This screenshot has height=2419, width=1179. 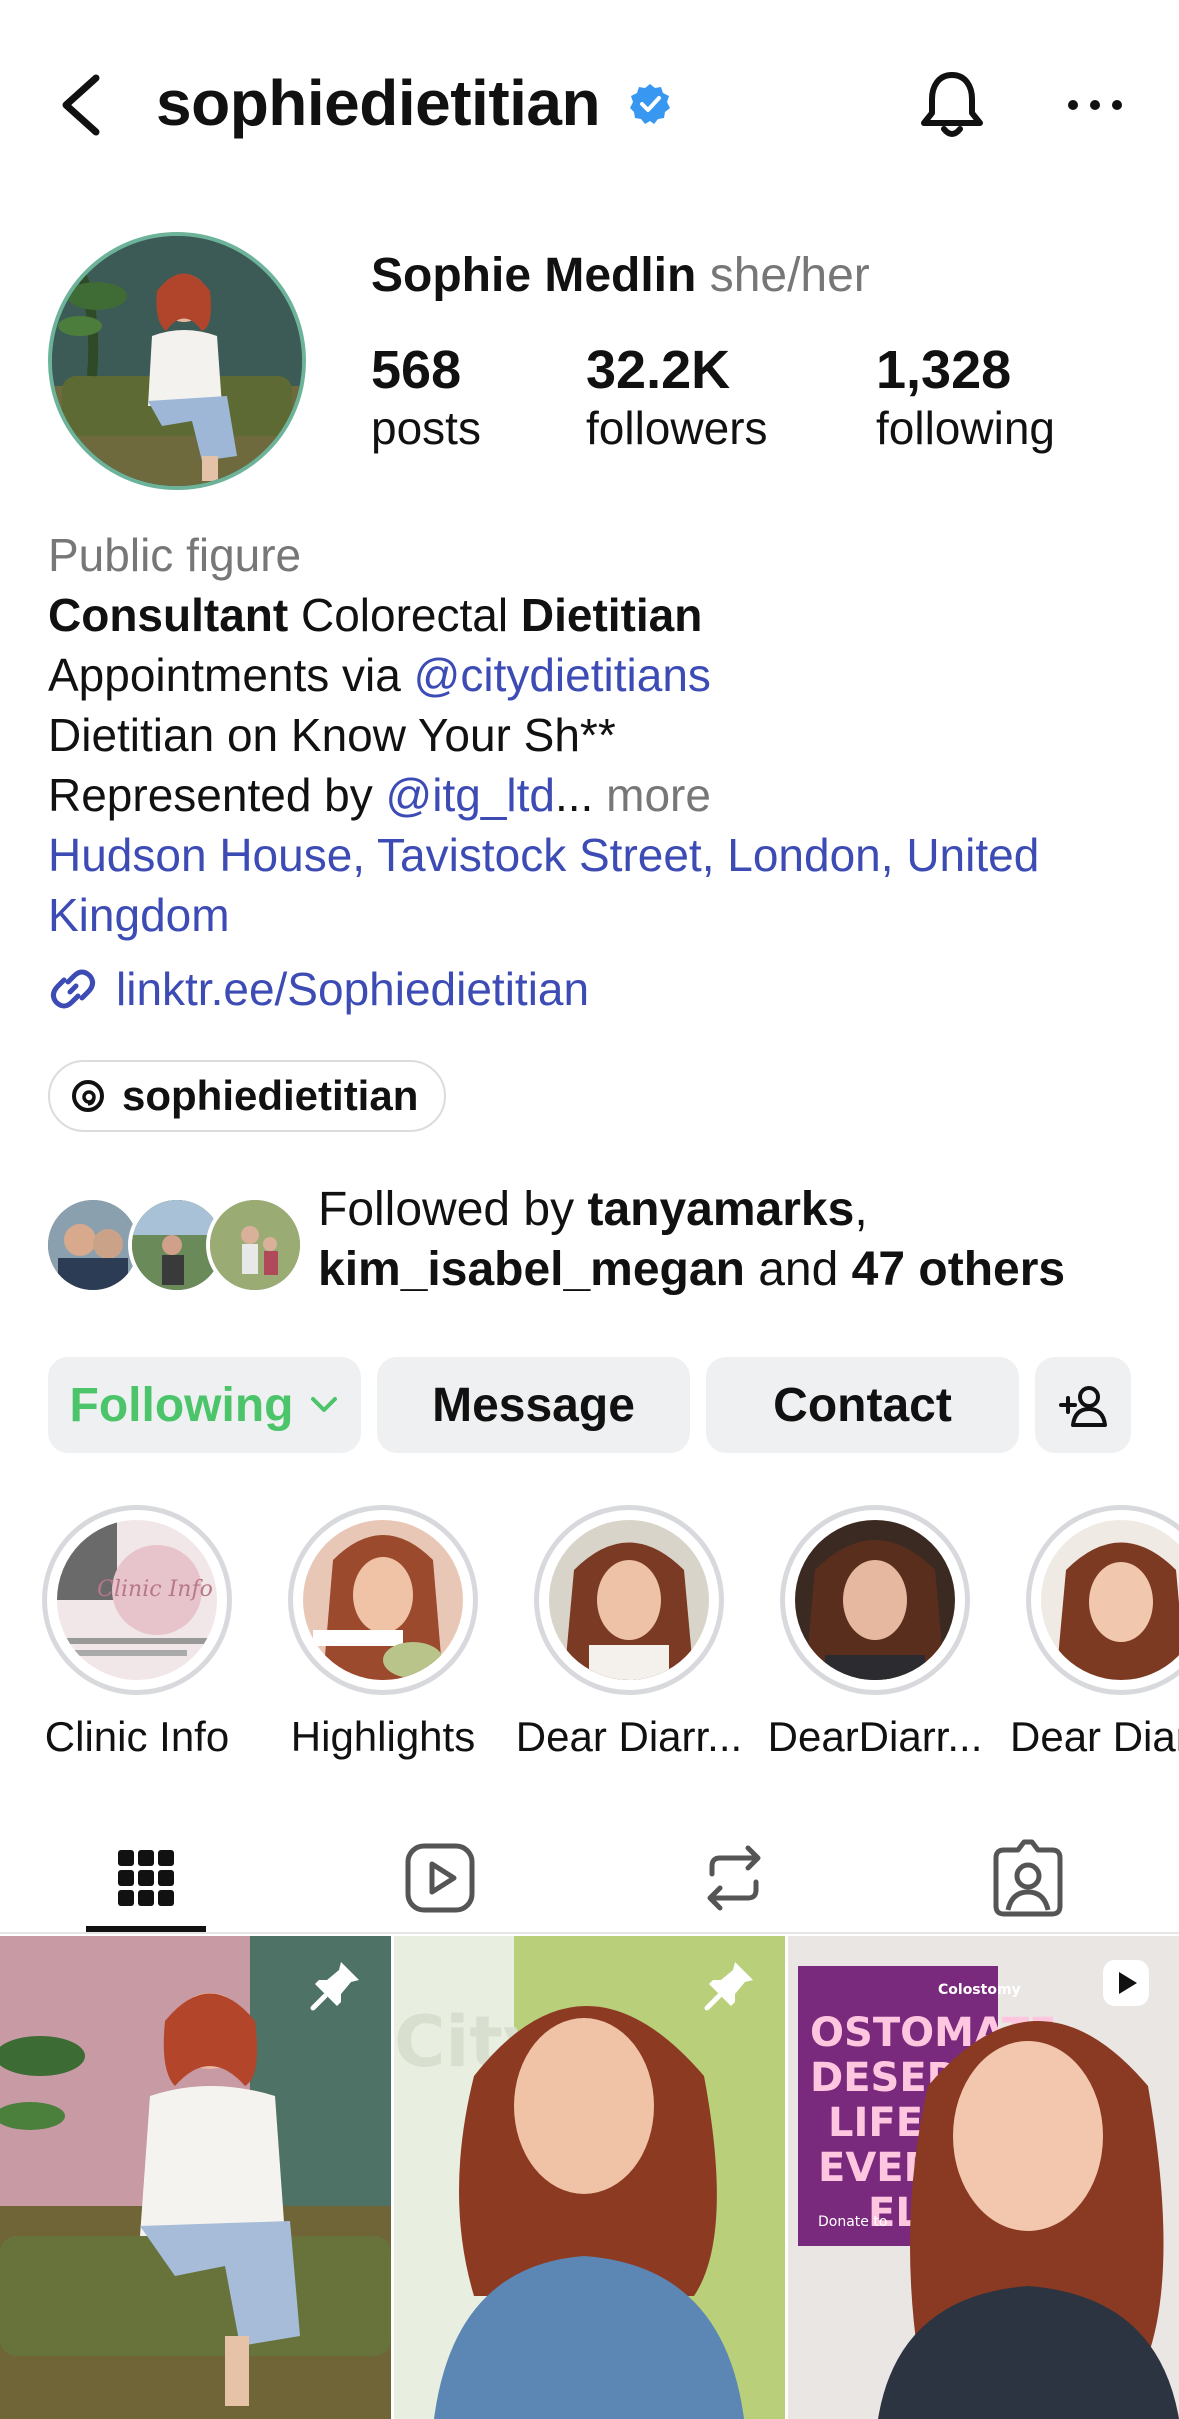 What do you see at coordinates (734, 1878) in the screenshot?
I see `reposts-icon` at bounding box center [734, 1878].